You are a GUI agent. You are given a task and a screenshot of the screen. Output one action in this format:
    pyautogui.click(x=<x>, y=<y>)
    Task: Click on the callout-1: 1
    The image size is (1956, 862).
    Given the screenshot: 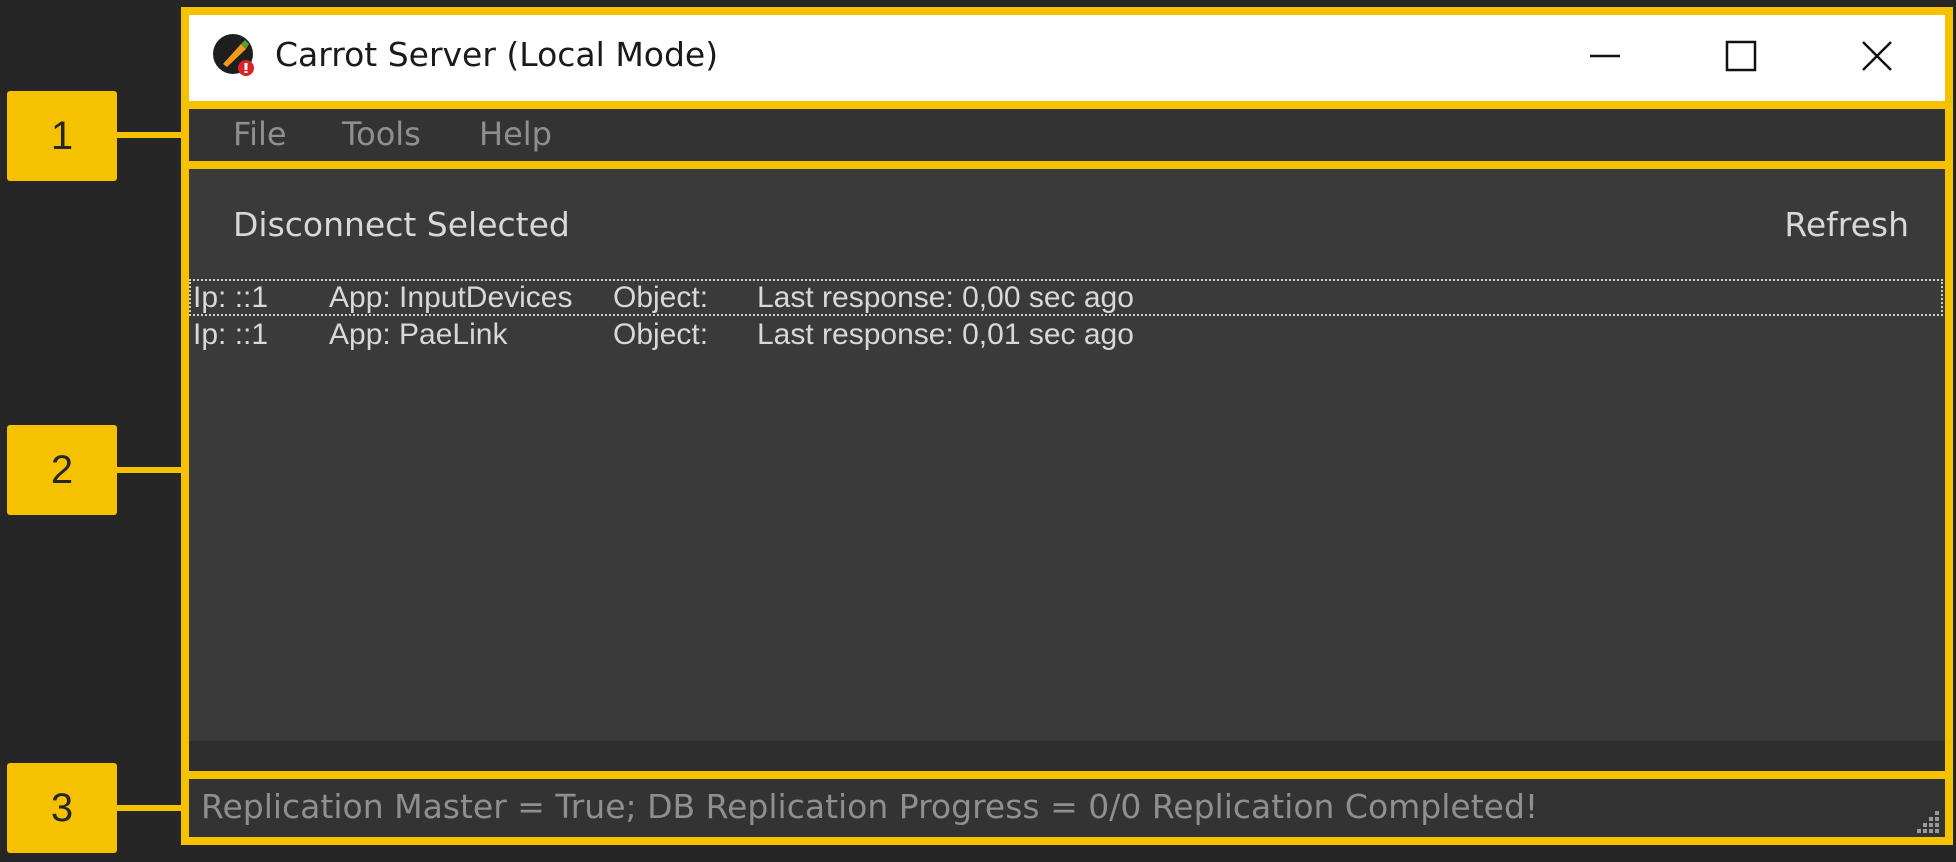 What is the action you would take?
    pyautogui.click(x=62, y=136)
    